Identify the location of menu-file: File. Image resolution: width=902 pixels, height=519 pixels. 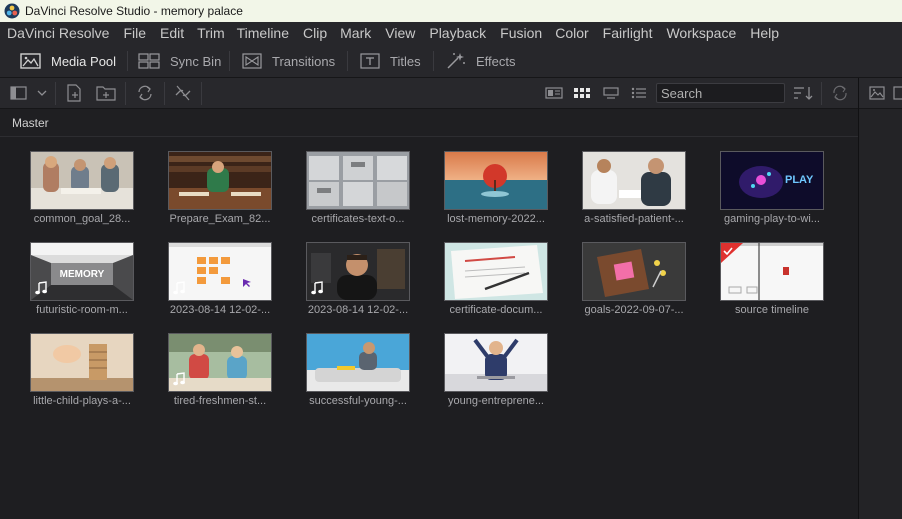
(127, 33).